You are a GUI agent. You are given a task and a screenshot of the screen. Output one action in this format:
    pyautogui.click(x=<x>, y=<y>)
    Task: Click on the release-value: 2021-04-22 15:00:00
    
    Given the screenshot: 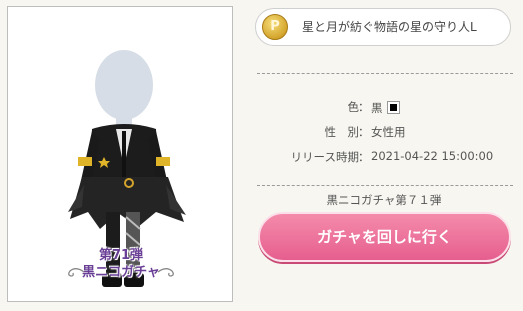 What is the action you would take?
    pyautogui.click(x=432, y=156)
    